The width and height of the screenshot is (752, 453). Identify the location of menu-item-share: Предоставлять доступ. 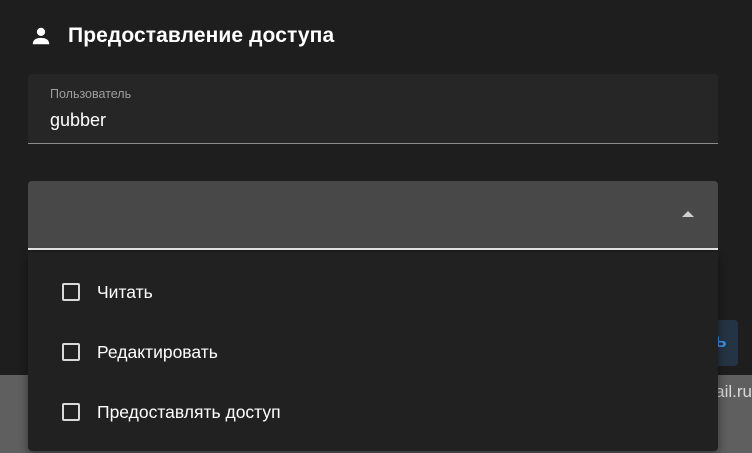
(373, 412).